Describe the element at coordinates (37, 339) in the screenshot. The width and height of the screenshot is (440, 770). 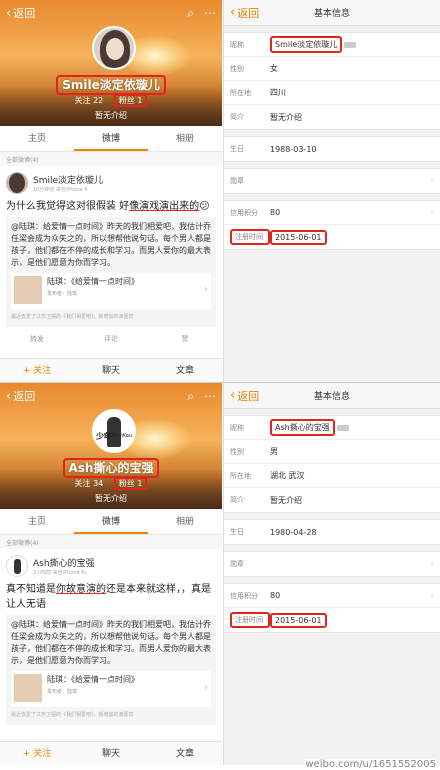
I see `repost-button: 转发` at that location.